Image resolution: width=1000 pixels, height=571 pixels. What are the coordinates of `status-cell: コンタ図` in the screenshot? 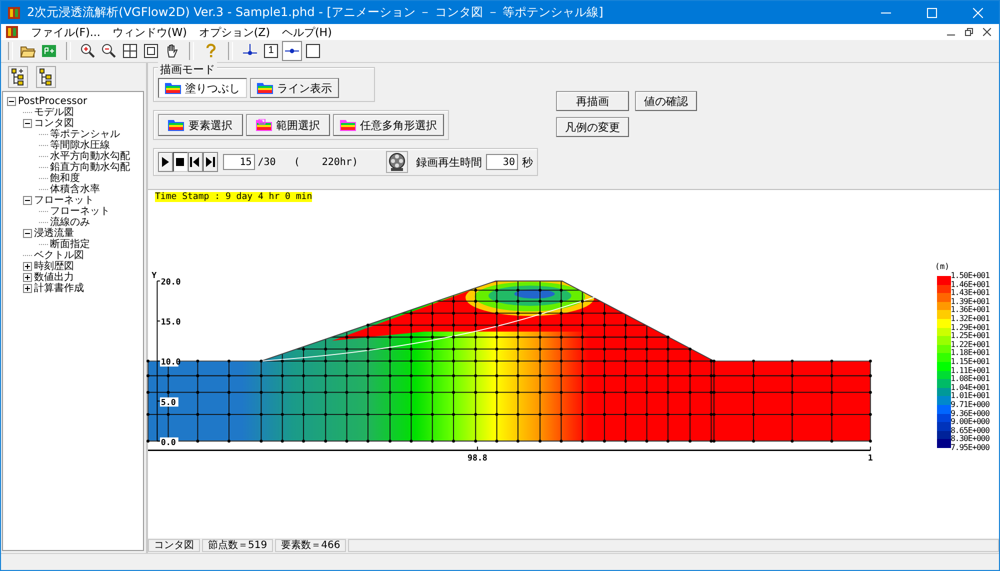 It's located at (174, 545).